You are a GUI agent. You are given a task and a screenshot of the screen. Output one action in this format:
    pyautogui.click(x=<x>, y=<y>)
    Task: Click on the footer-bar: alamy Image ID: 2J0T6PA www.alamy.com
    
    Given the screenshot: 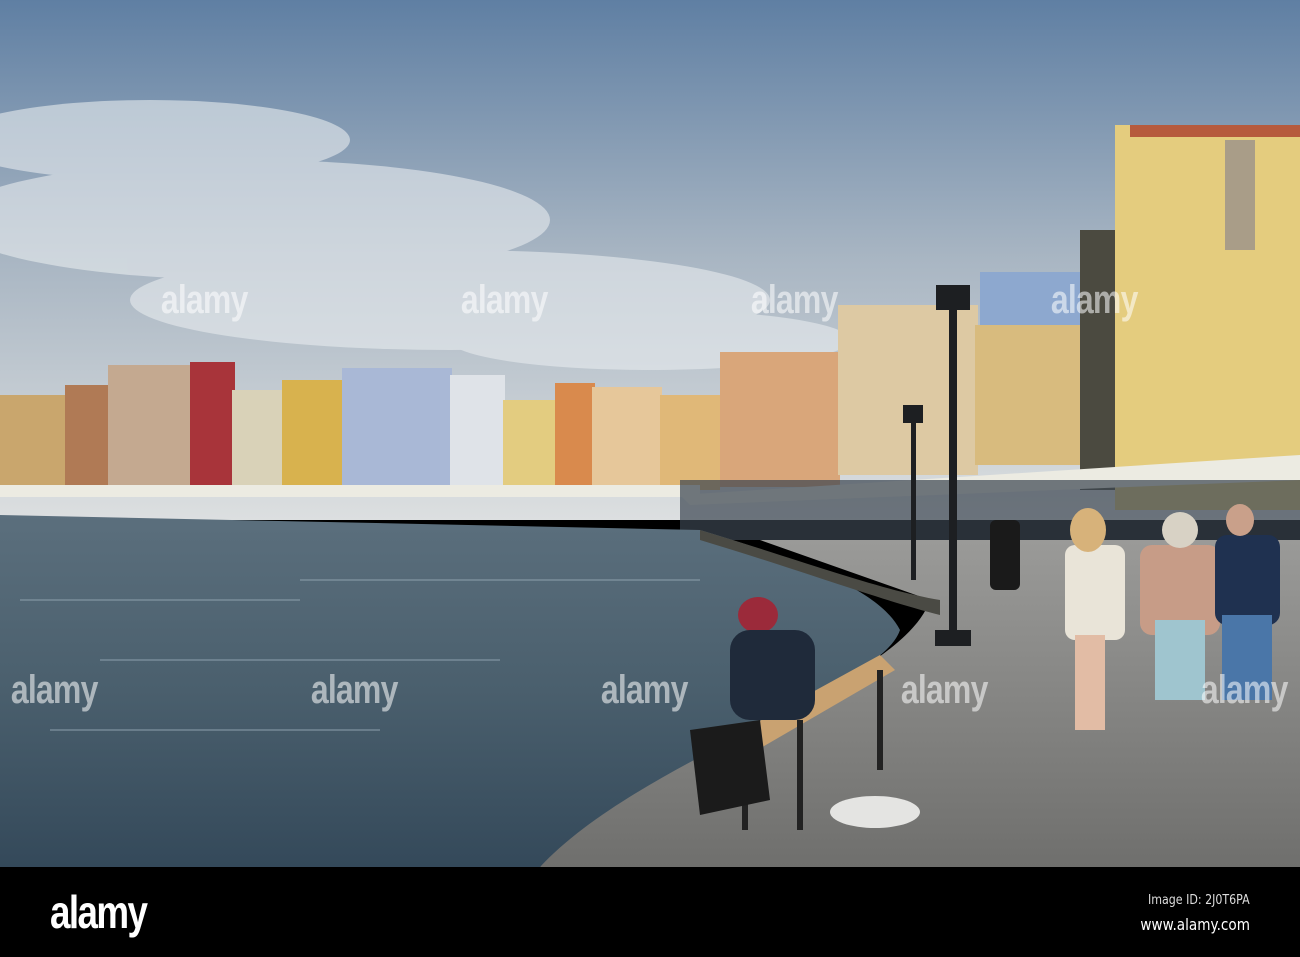 What is the action you would take?
    pyautogui.click(x=650, y=912)
    